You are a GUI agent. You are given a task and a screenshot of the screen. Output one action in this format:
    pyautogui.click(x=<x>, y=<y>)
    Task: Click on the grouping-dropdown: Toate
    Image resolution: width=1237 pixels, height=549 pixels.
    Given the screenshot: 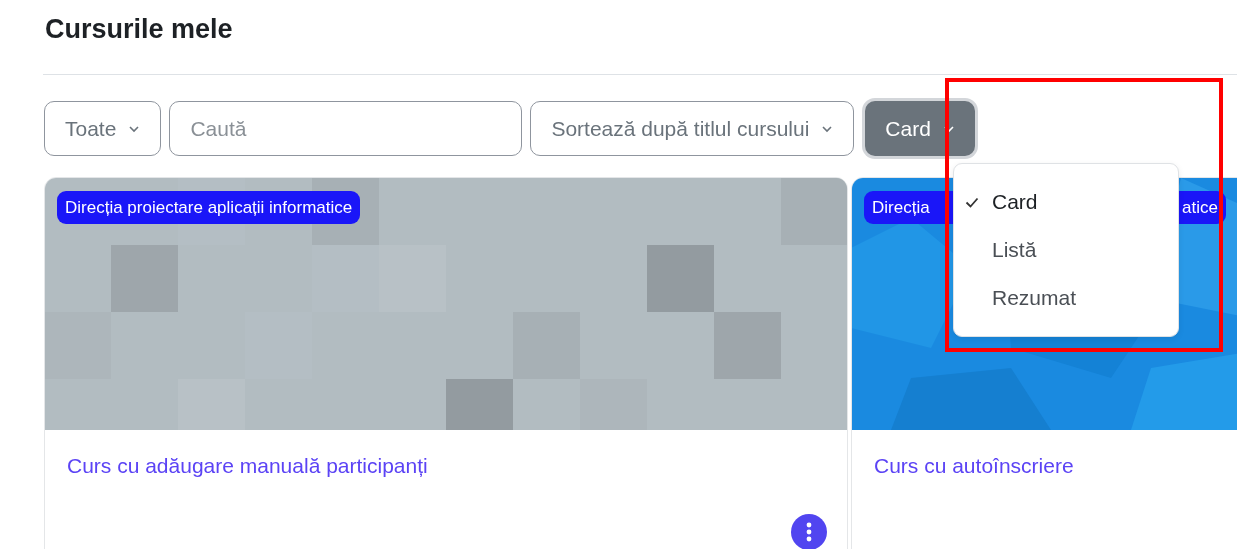 What is the action you would take?
    pyautogui.click(x=103, y=128)
    